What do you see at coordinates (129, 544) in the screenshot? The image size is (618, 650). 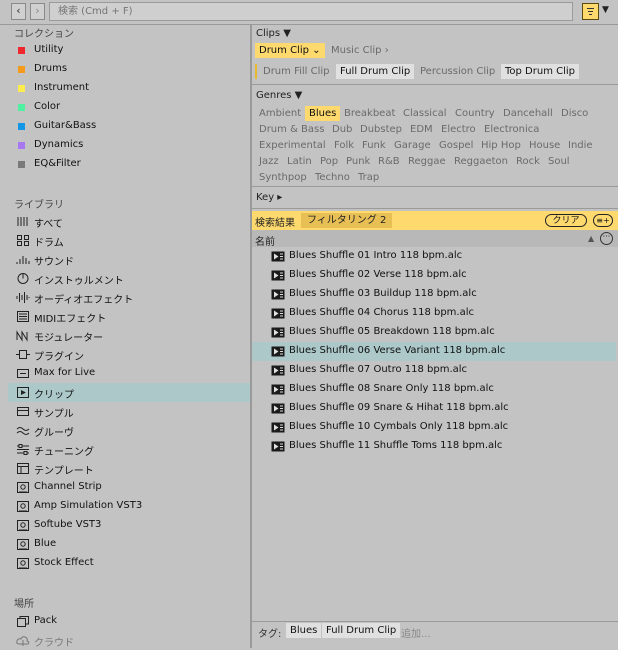 I see `library-item-blue: Blue` at bounding box center [129, 544].